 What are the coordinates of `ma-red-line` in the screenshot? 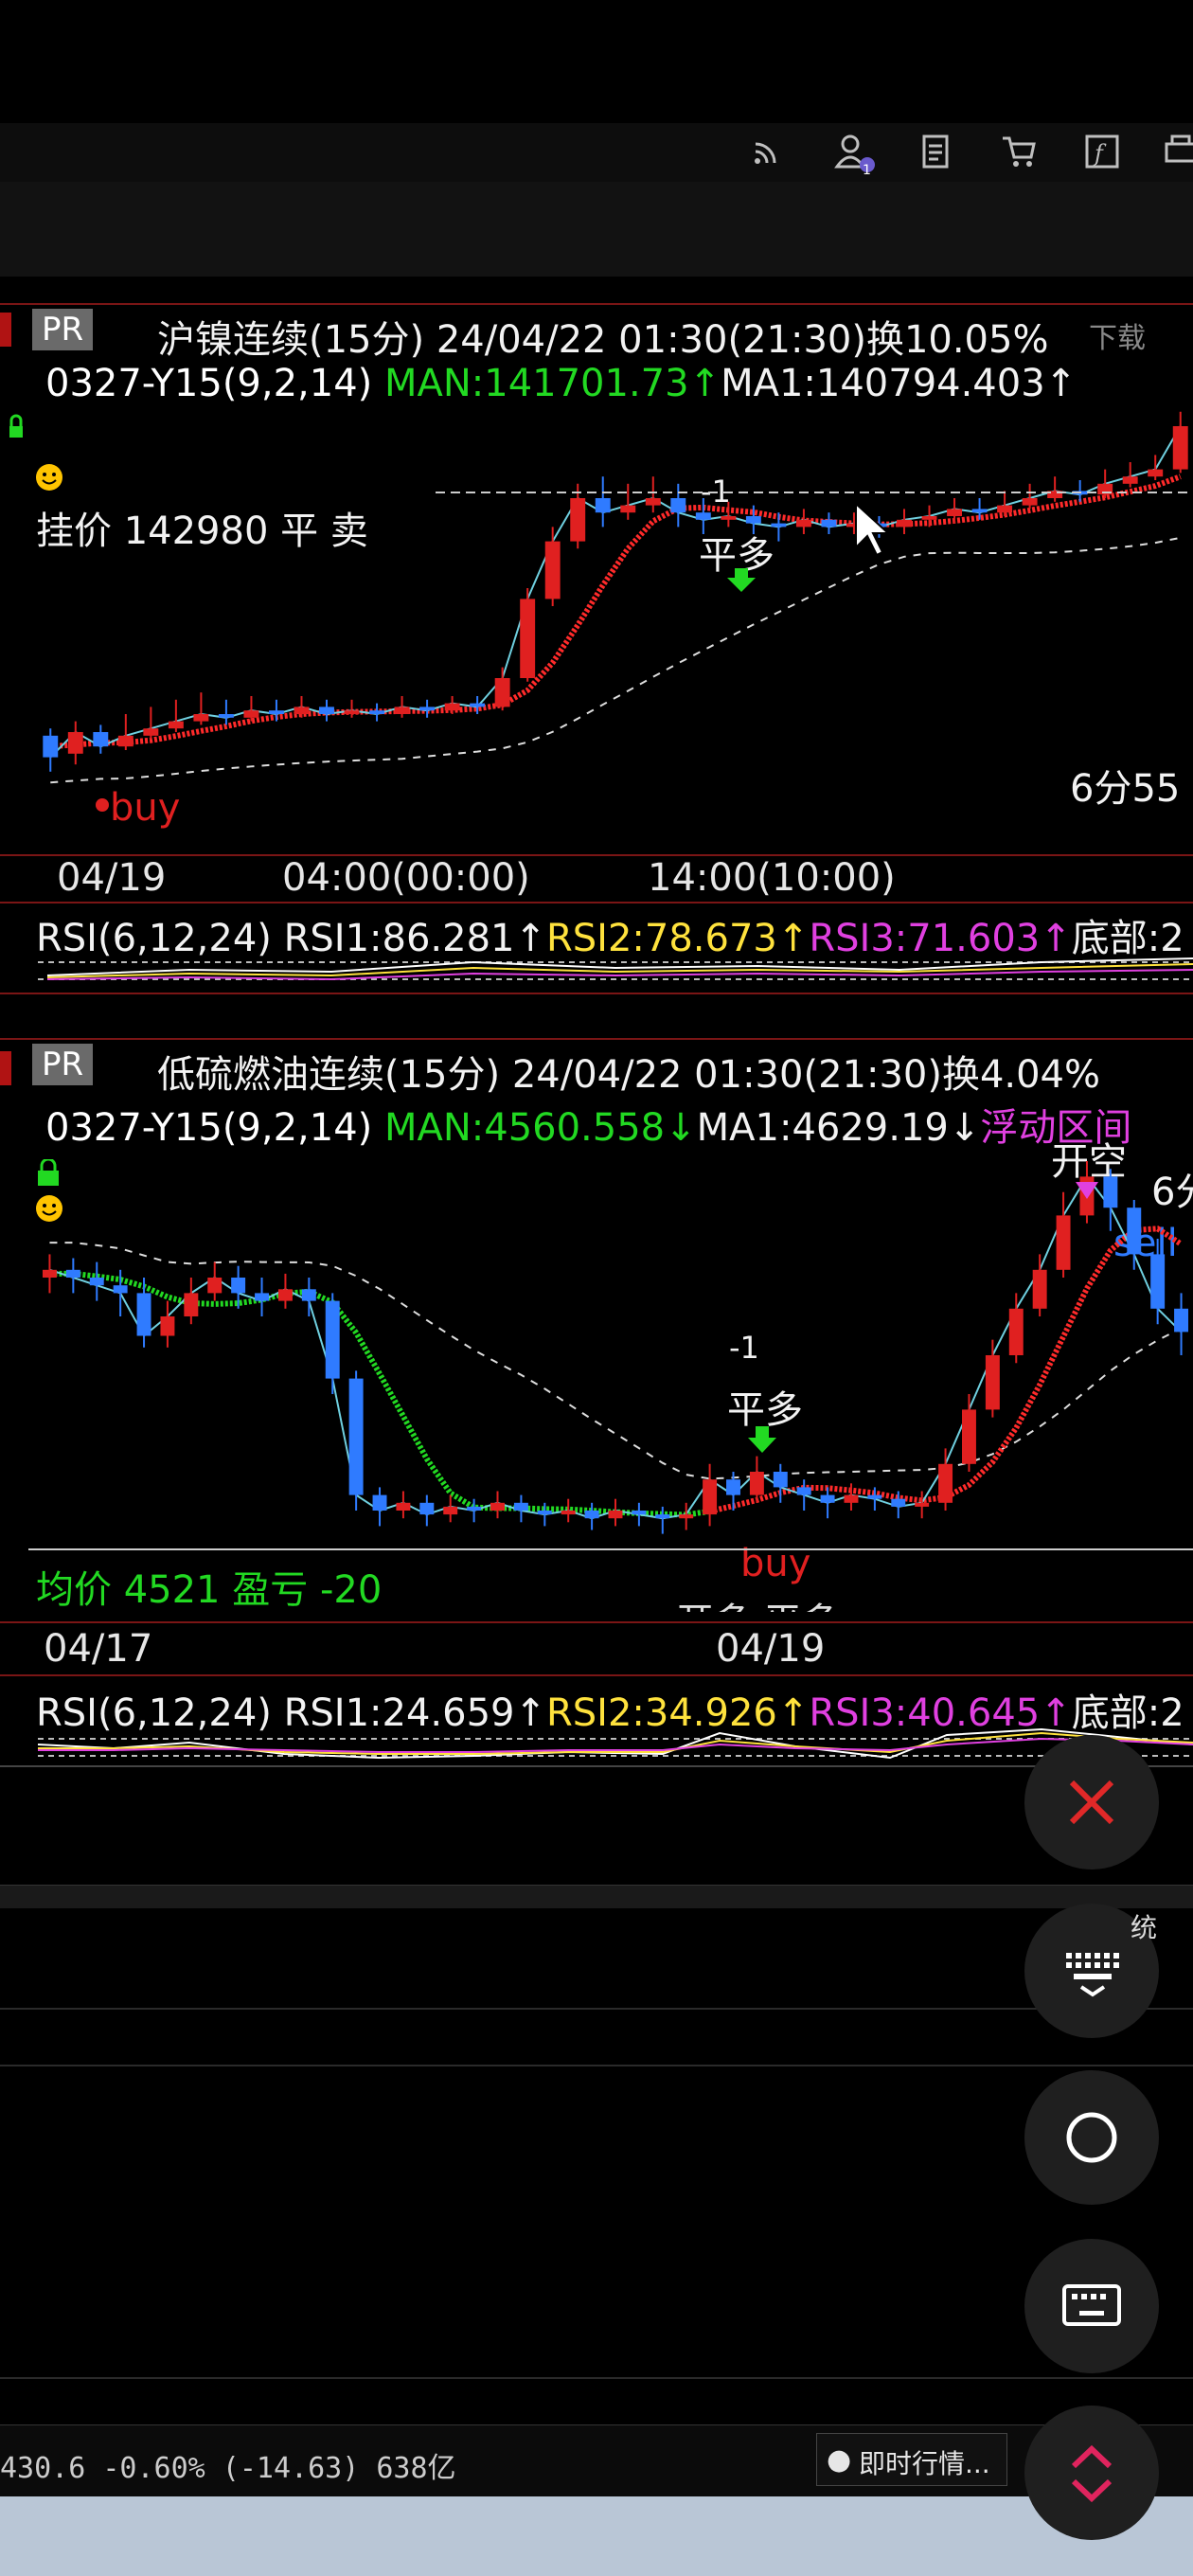 It's located at (616, 612).